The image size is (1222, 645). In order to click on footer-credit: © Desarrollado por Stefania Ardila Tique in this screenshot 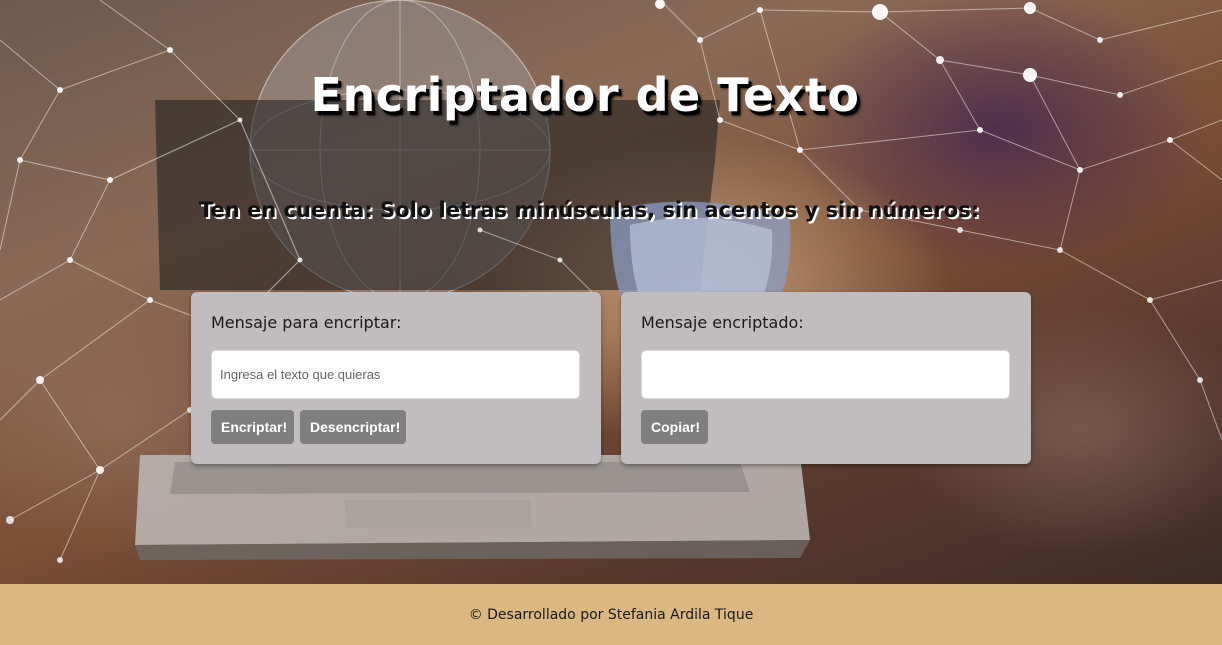, I will do `click(611, 614)`.